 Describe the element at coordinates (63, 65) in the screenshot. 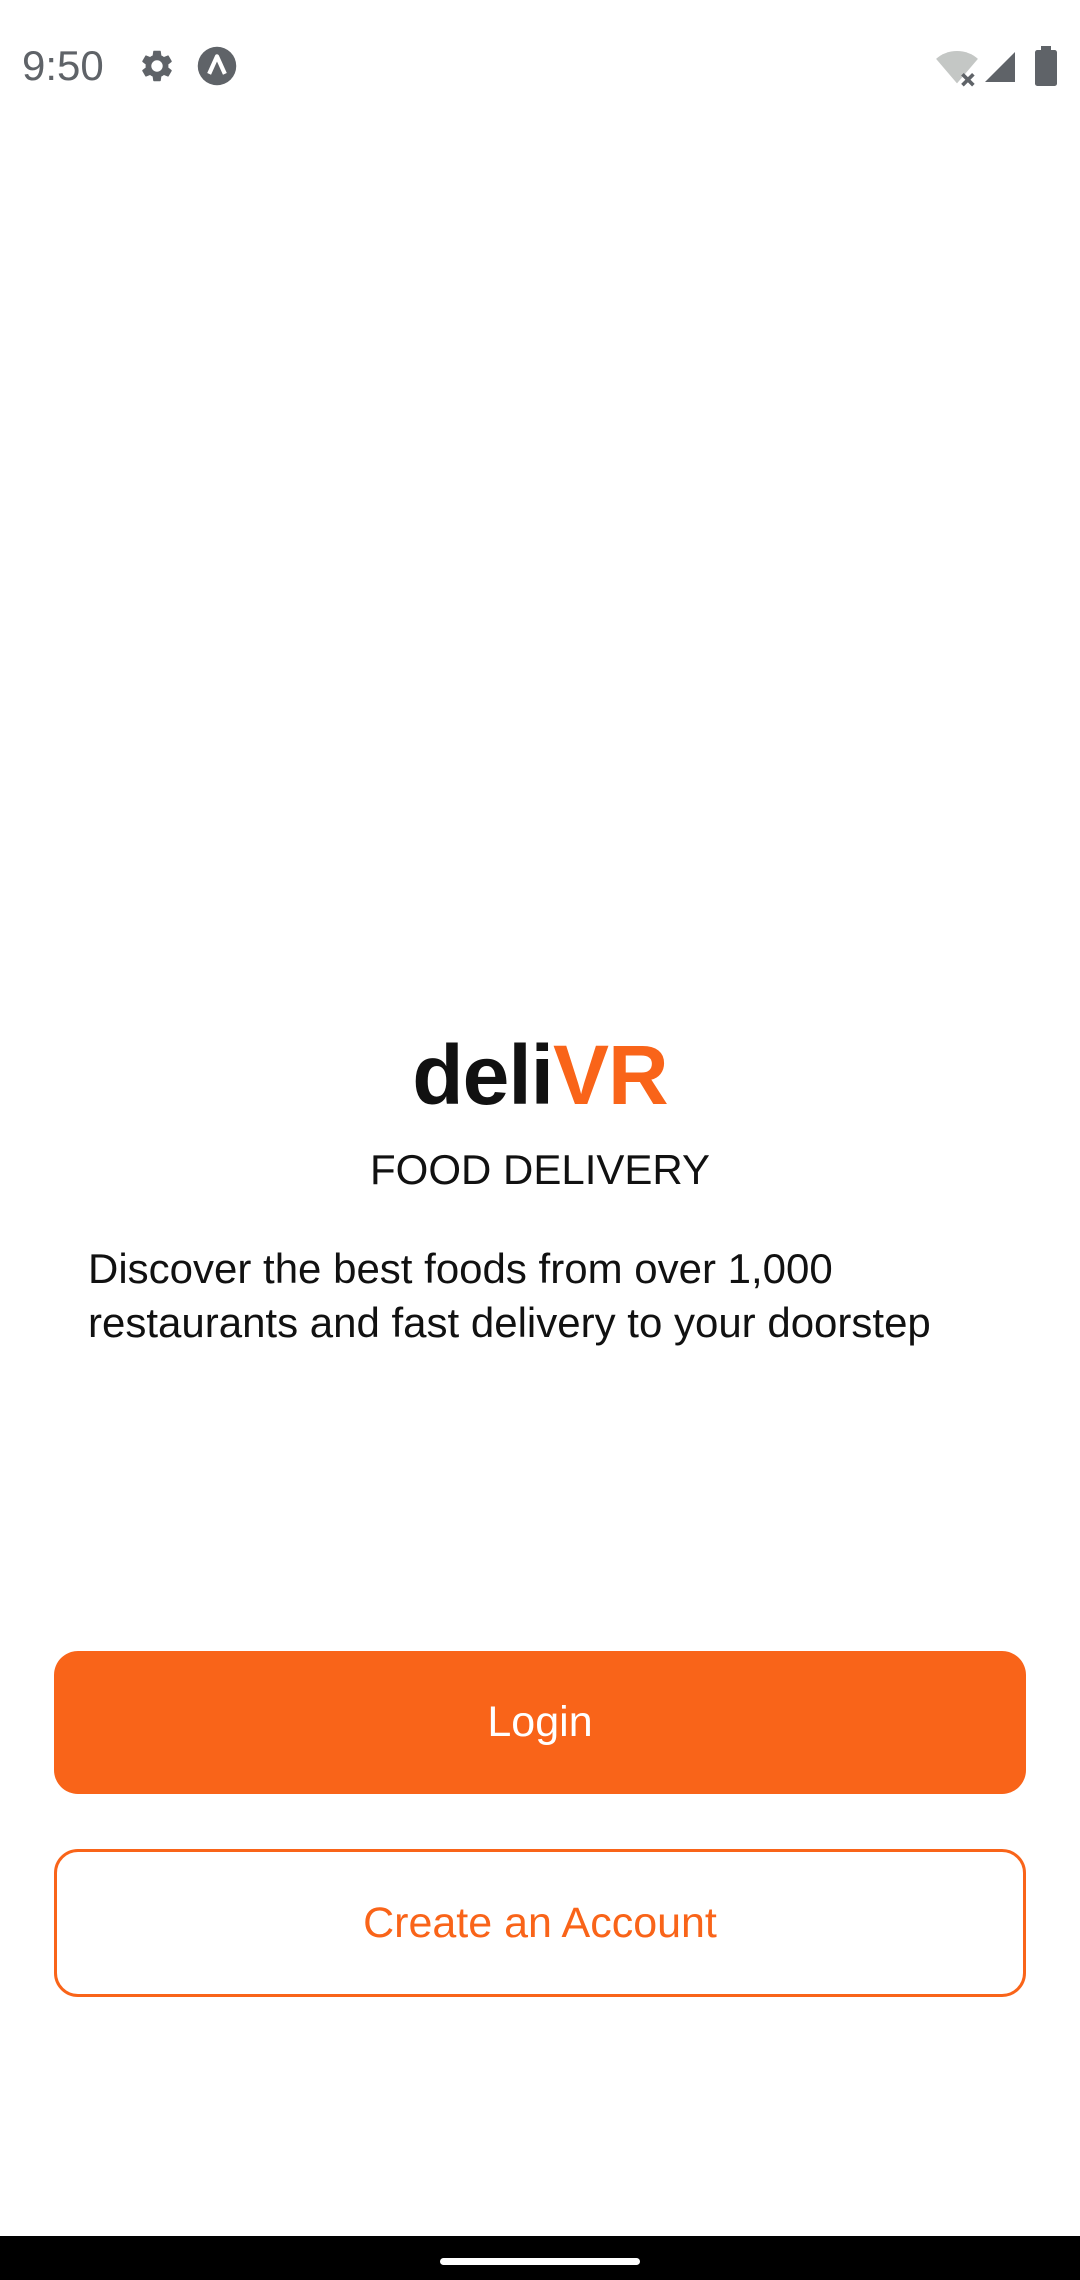

I see `status-time: 9:50` at that location.